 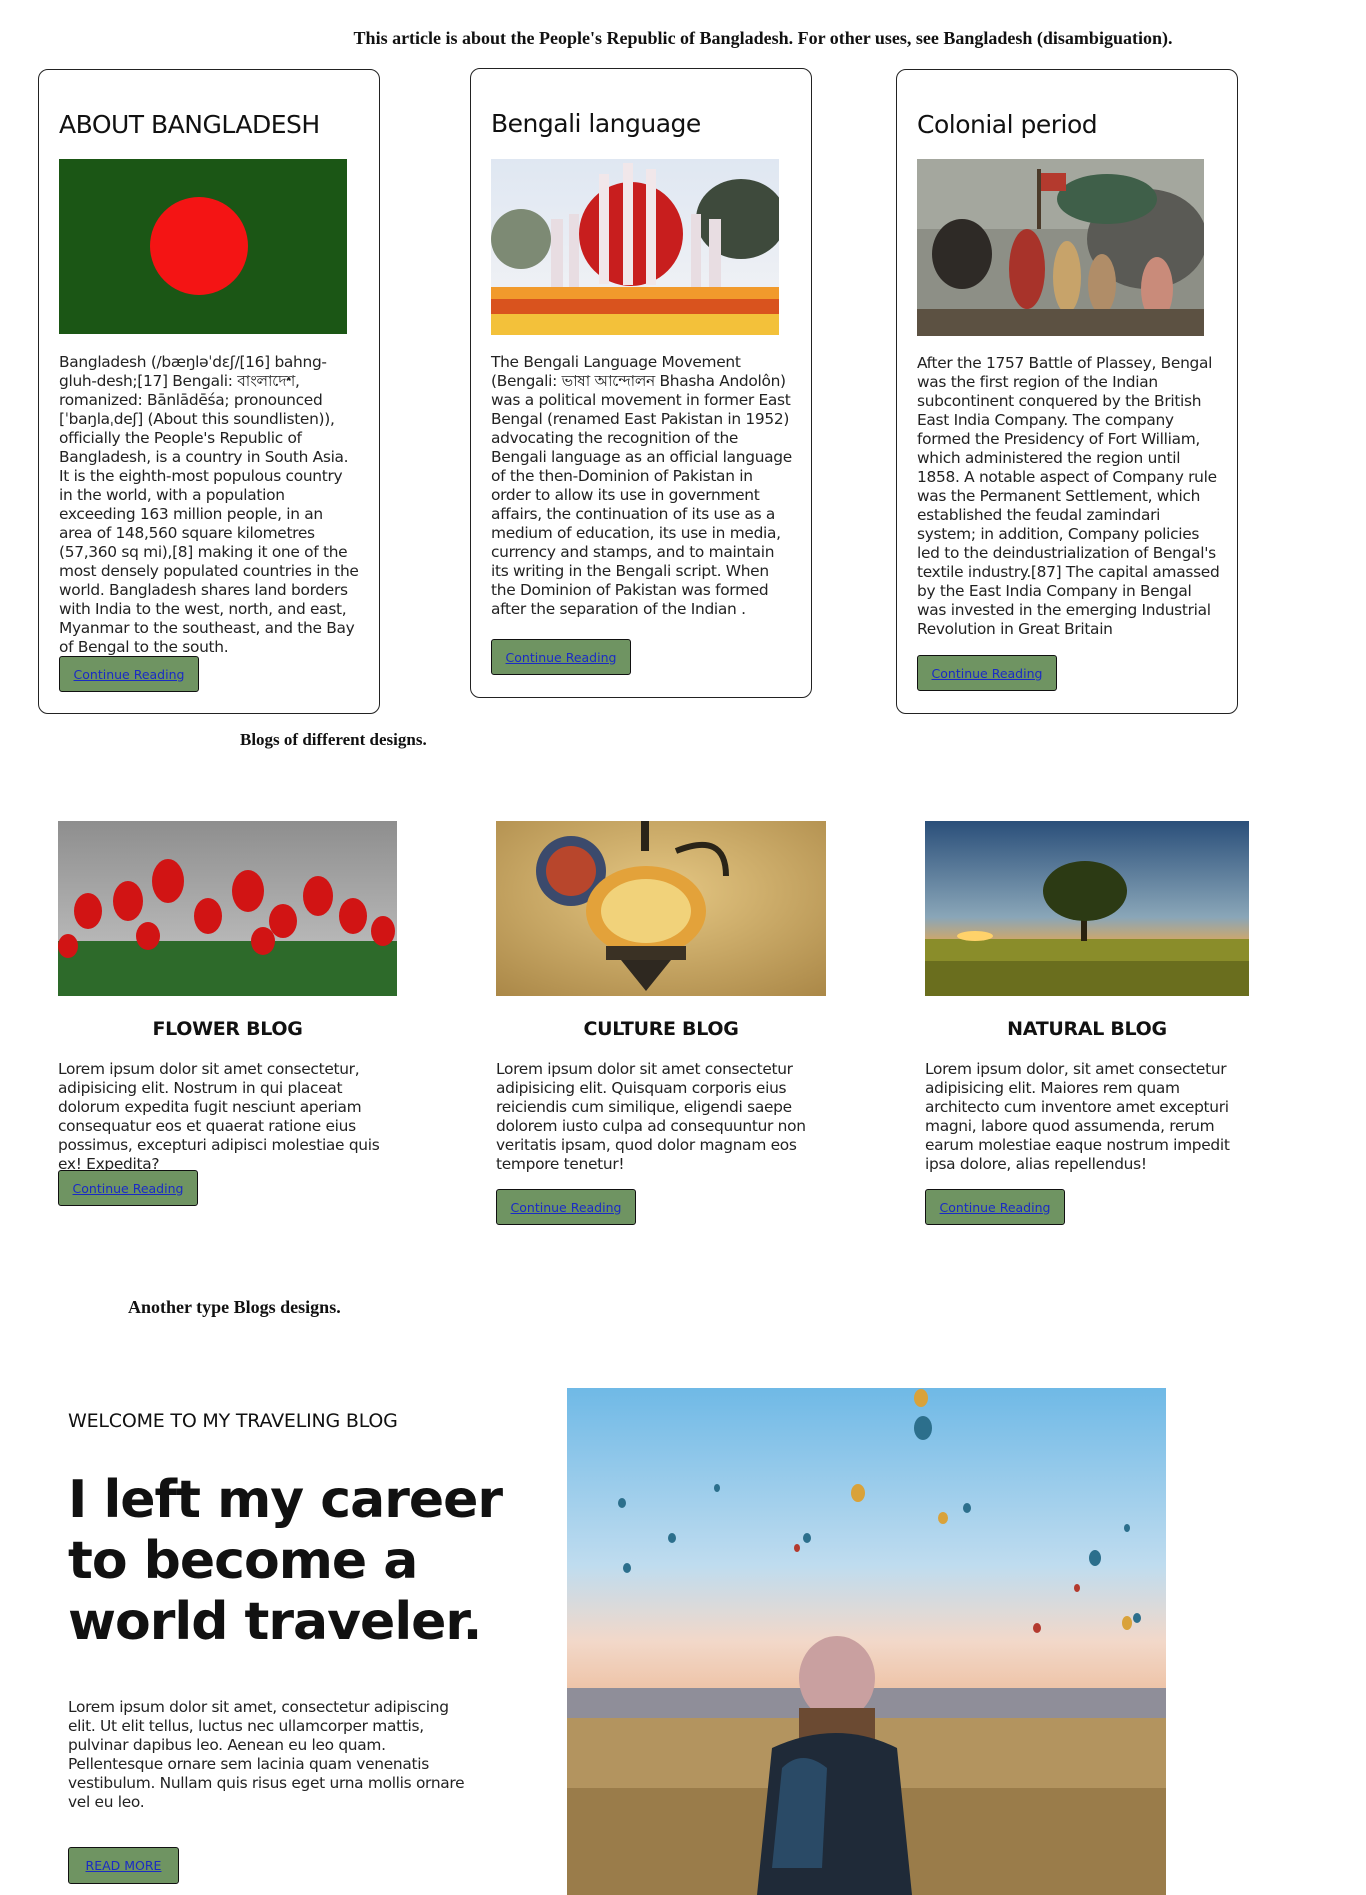 What do you see at coordinates (661, 1029) in the screenshot?
I see `blog-title: CULTURE BLOG` at bounding box center [661, 1029].